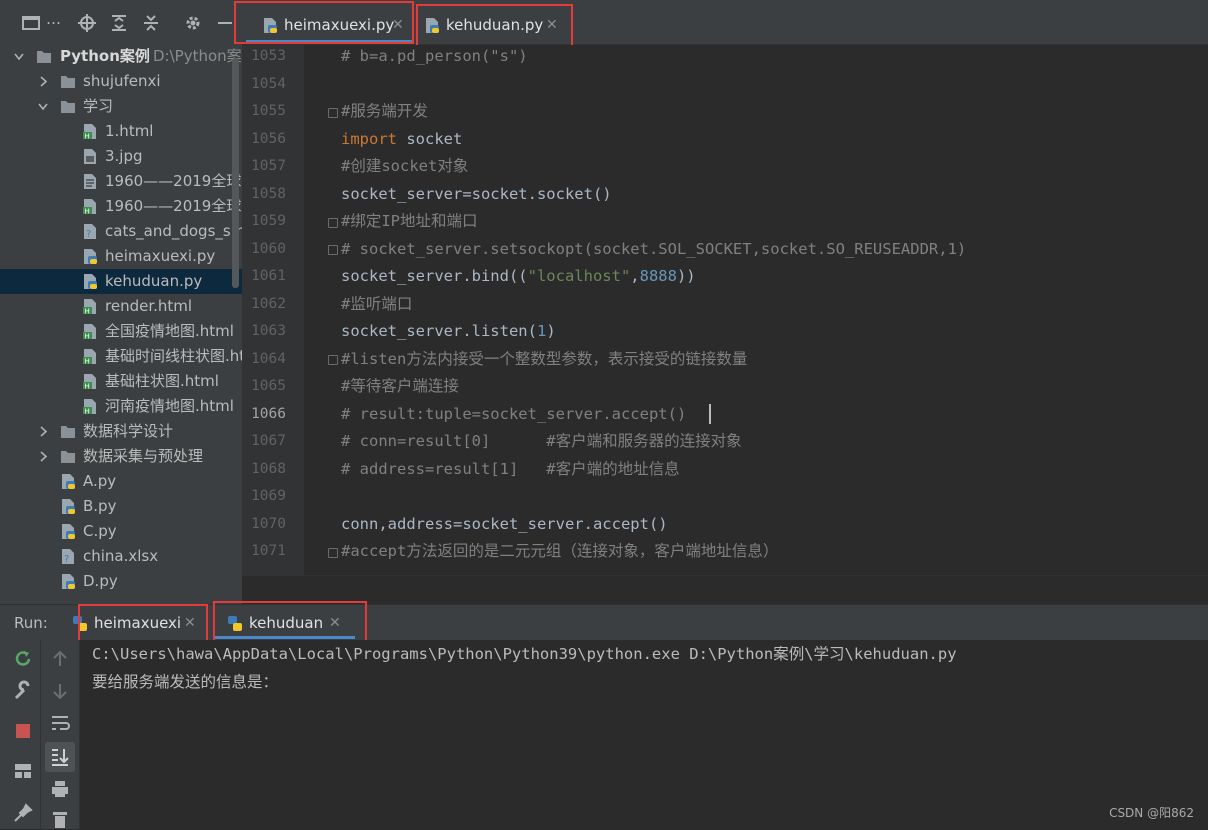 This screenshot has height=830, width=1208. I want to click on tree-item: B.py, so click(121, 506).